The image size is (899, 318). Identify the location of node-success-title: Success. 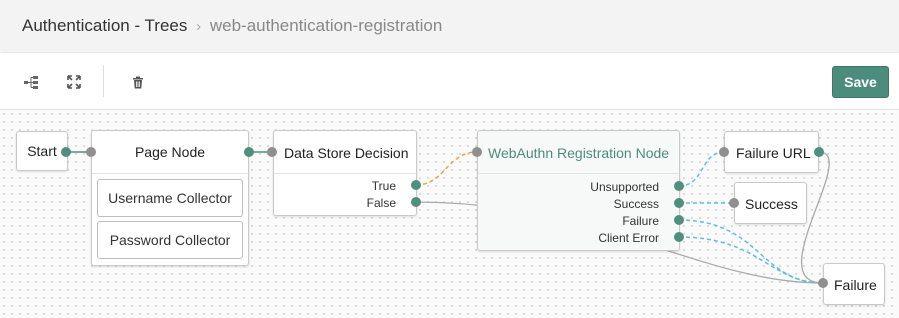
(771, 204).